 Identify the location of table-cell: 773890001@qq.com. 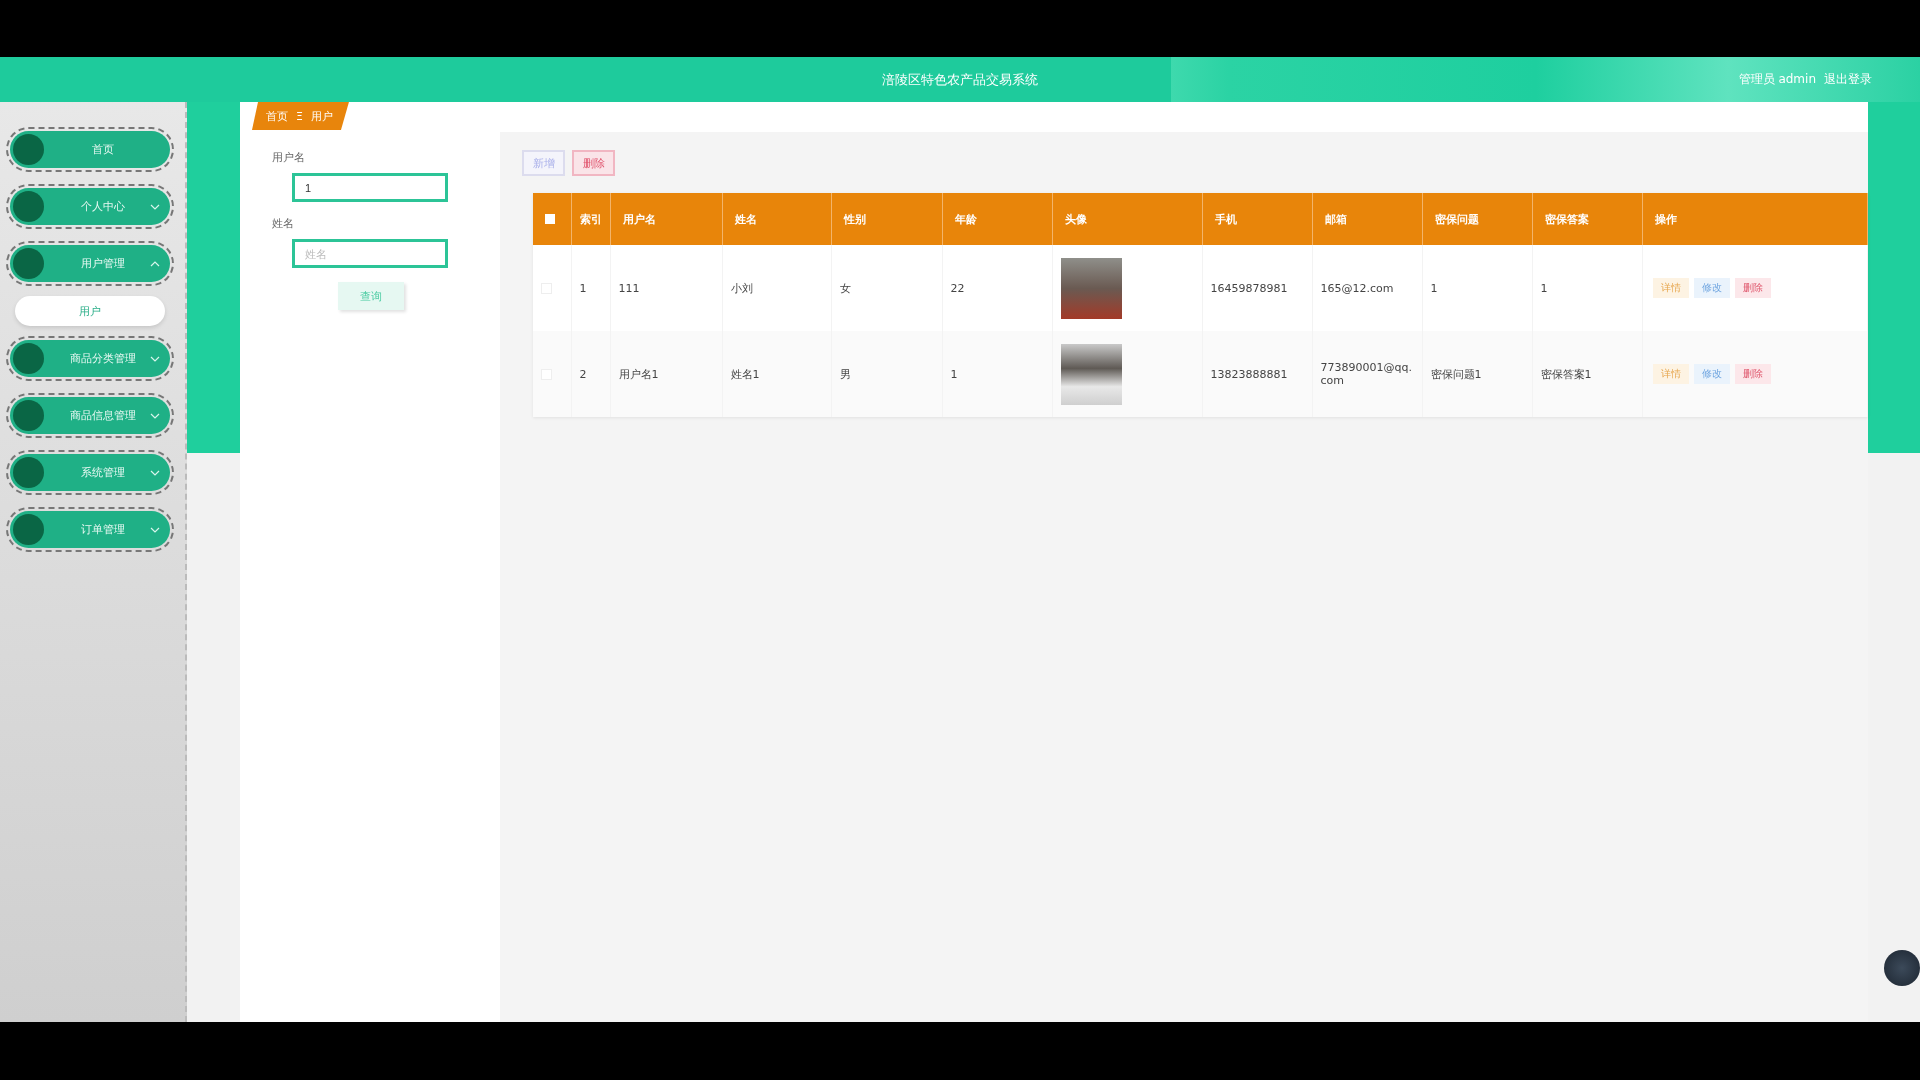
(1366, 374).